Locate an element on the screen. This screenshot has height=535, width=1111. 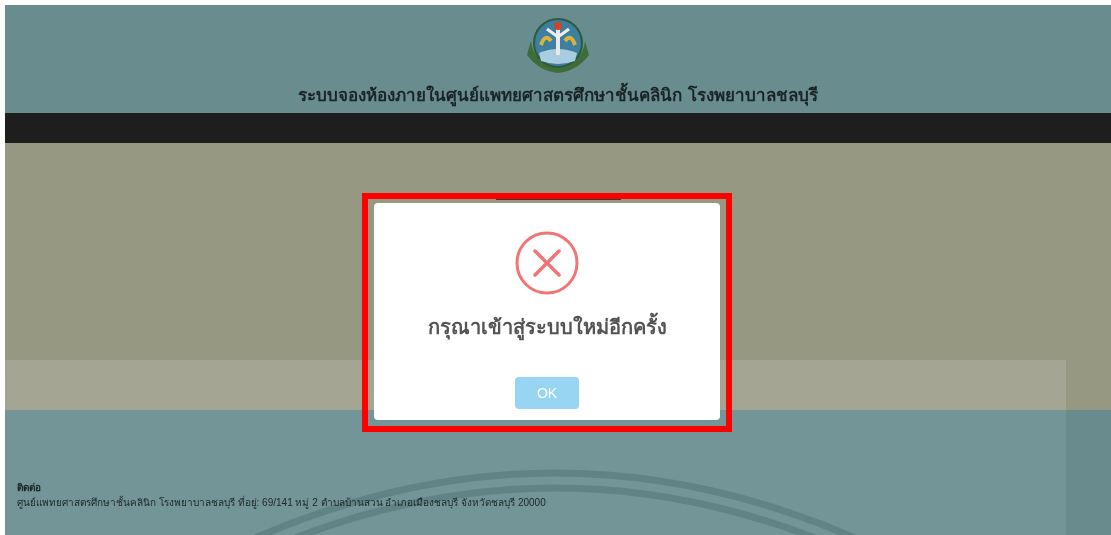
site-title: ระบบจองห้องภายในศูนย์แพทยศาสตรศึกษาชั้นคลินิก โรงพยาบาลชลบุรี is located at coordinates (558, 94).